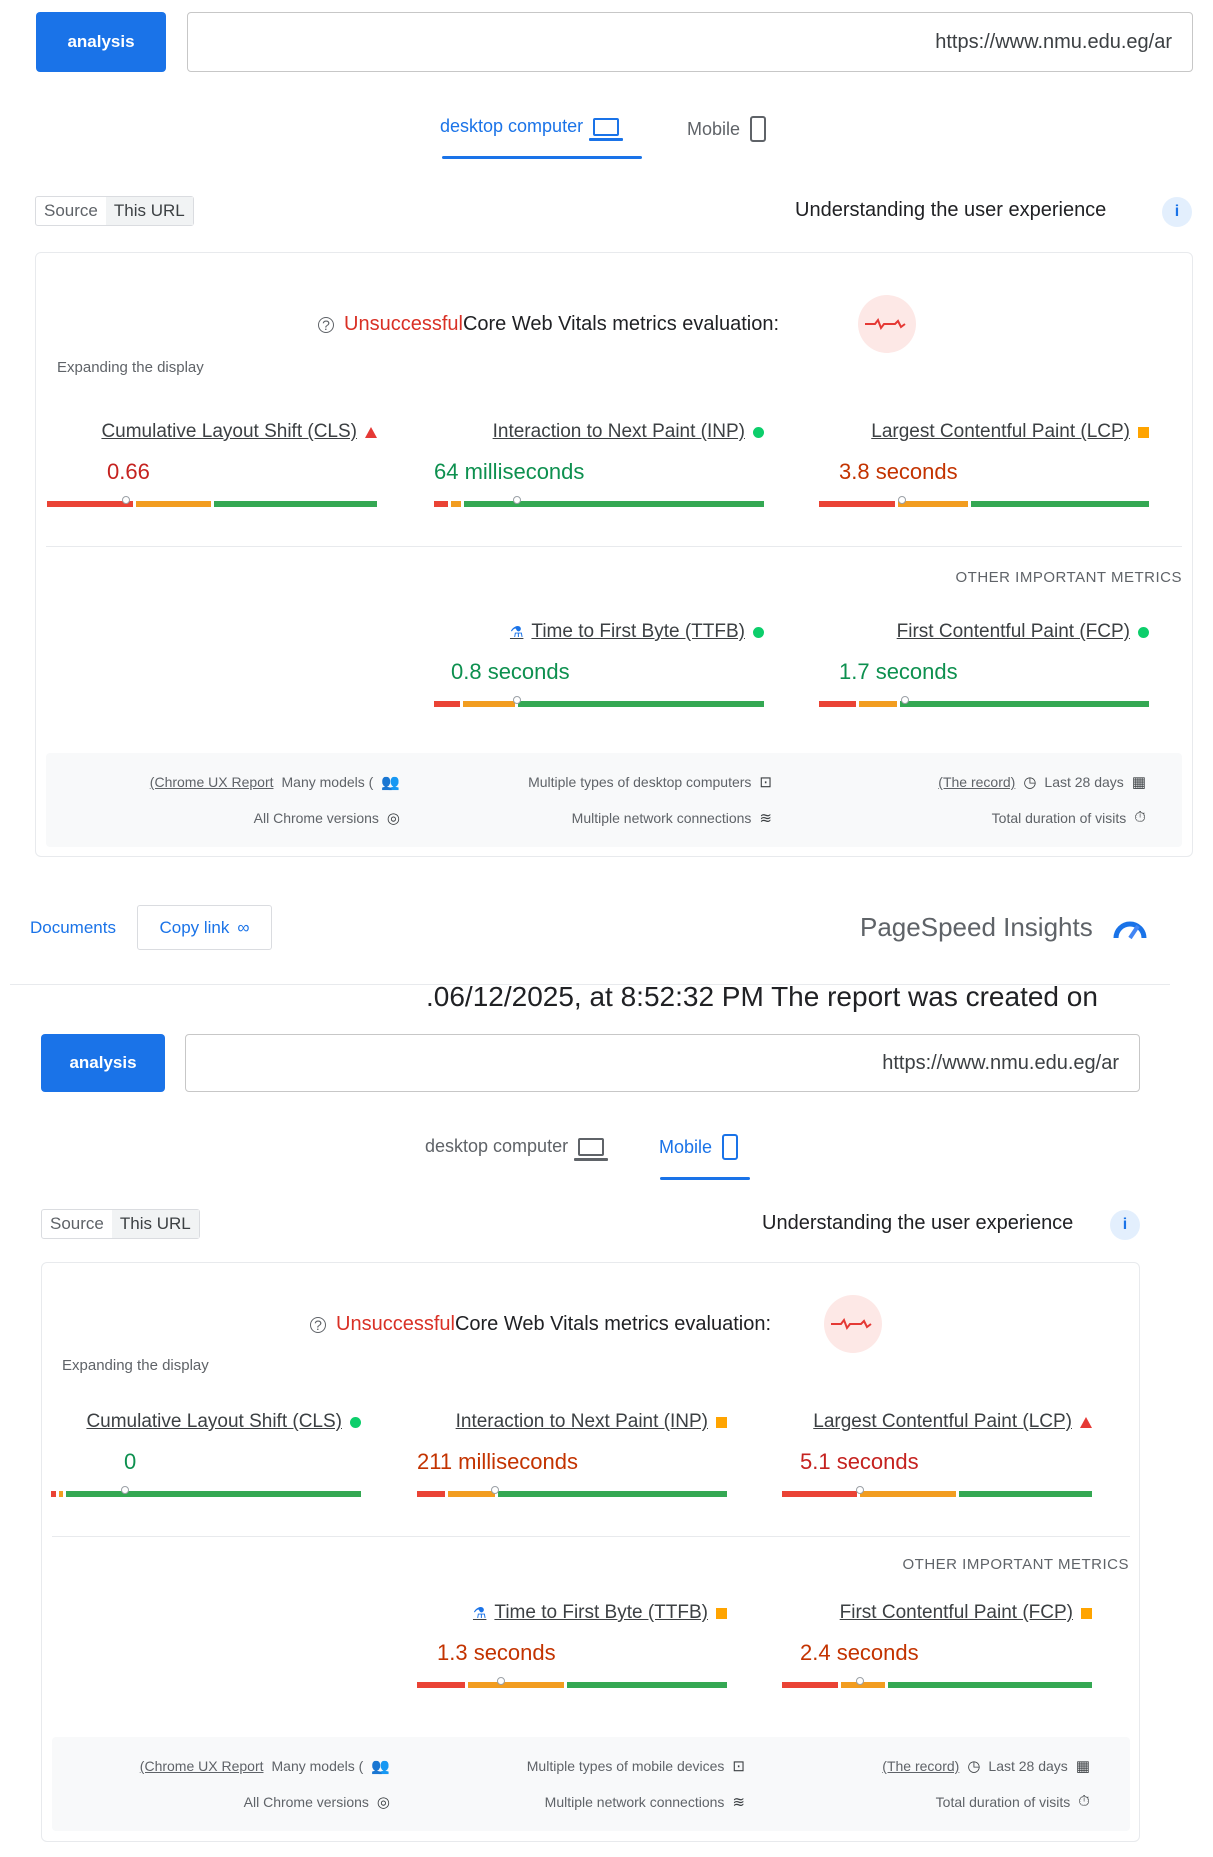 Image resolution: width=1213 pixels, height=1857 pixels. Describe the element at coordinates (661, 818) in the screenshot. I see `network-text: Multiple network connections` at that location.